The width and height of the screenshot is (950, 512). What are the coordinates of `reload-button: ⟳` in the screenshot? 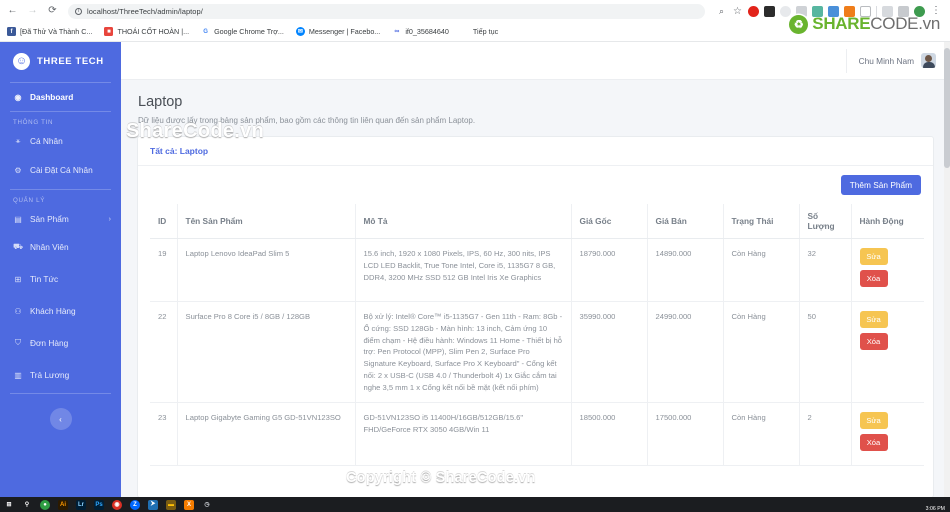 It's located at (52, 11).